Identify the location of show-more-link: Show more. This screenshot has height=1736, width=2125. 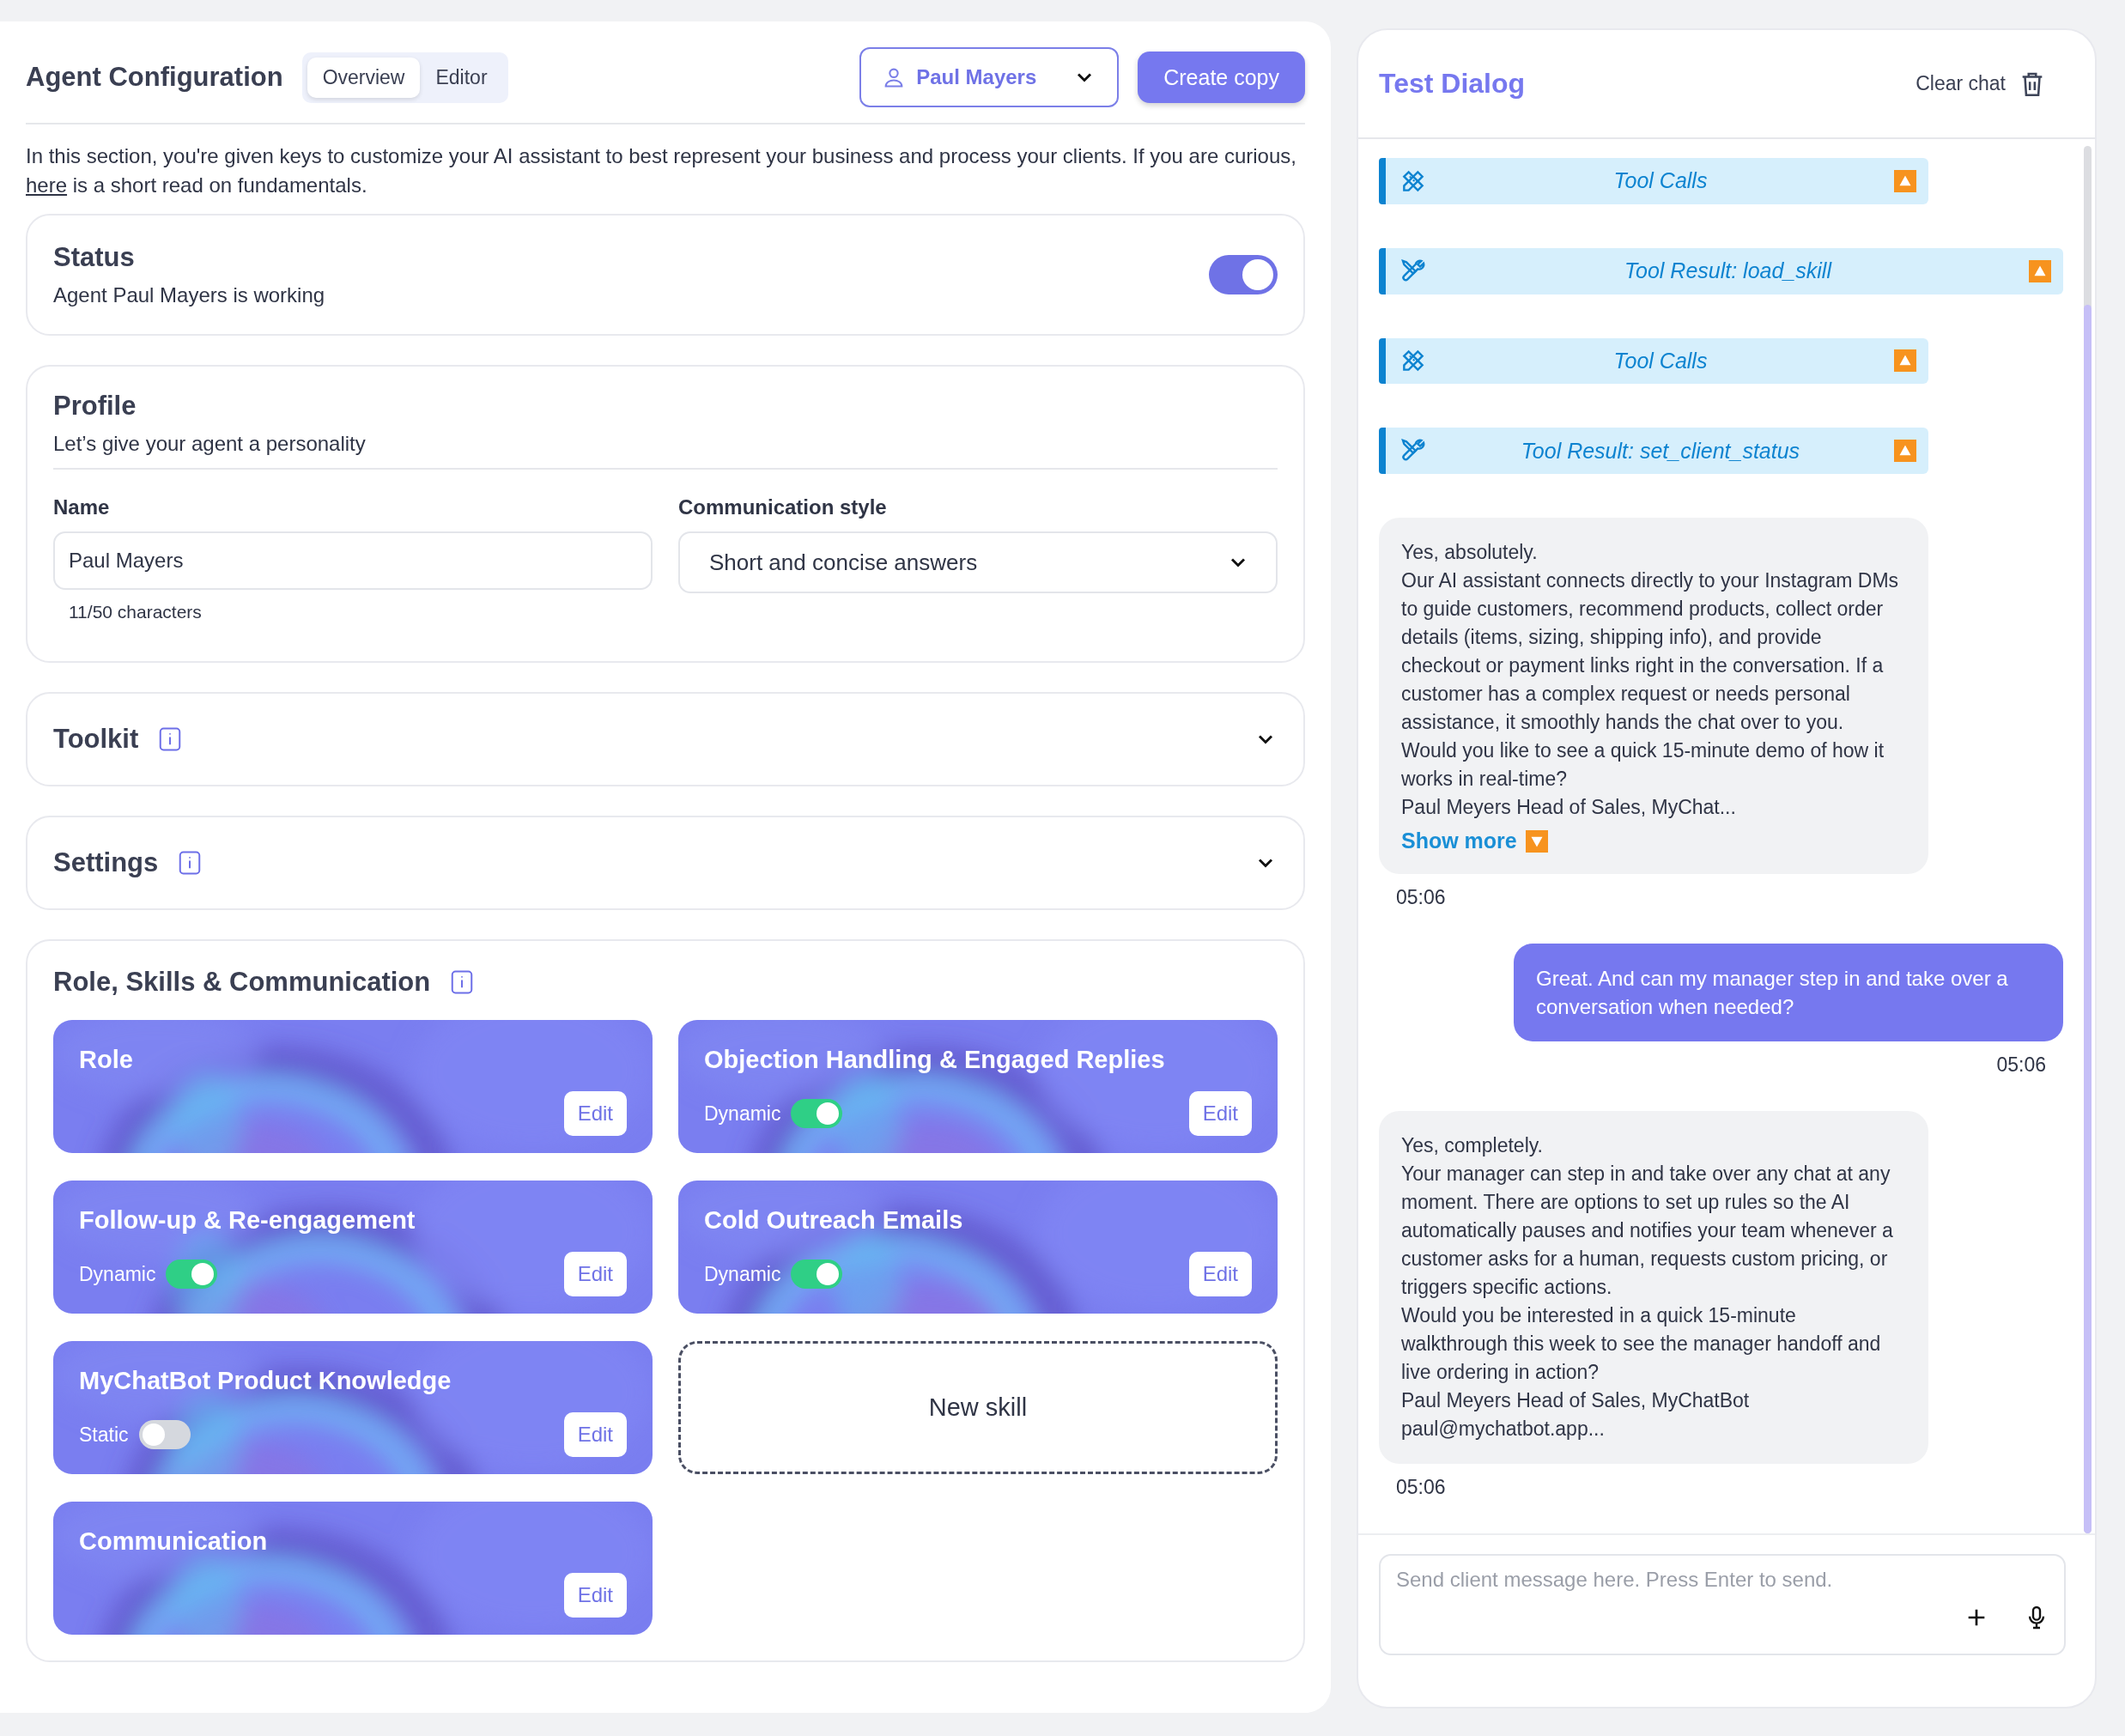
(1474, 841).